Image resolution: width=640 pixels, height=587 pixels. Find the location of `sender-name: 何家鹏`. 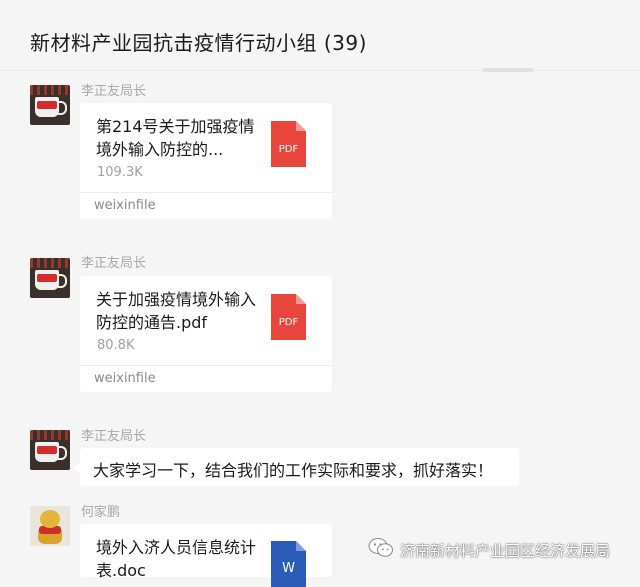

sender-name: 何家鹏 is located at coordinates (101, 512).